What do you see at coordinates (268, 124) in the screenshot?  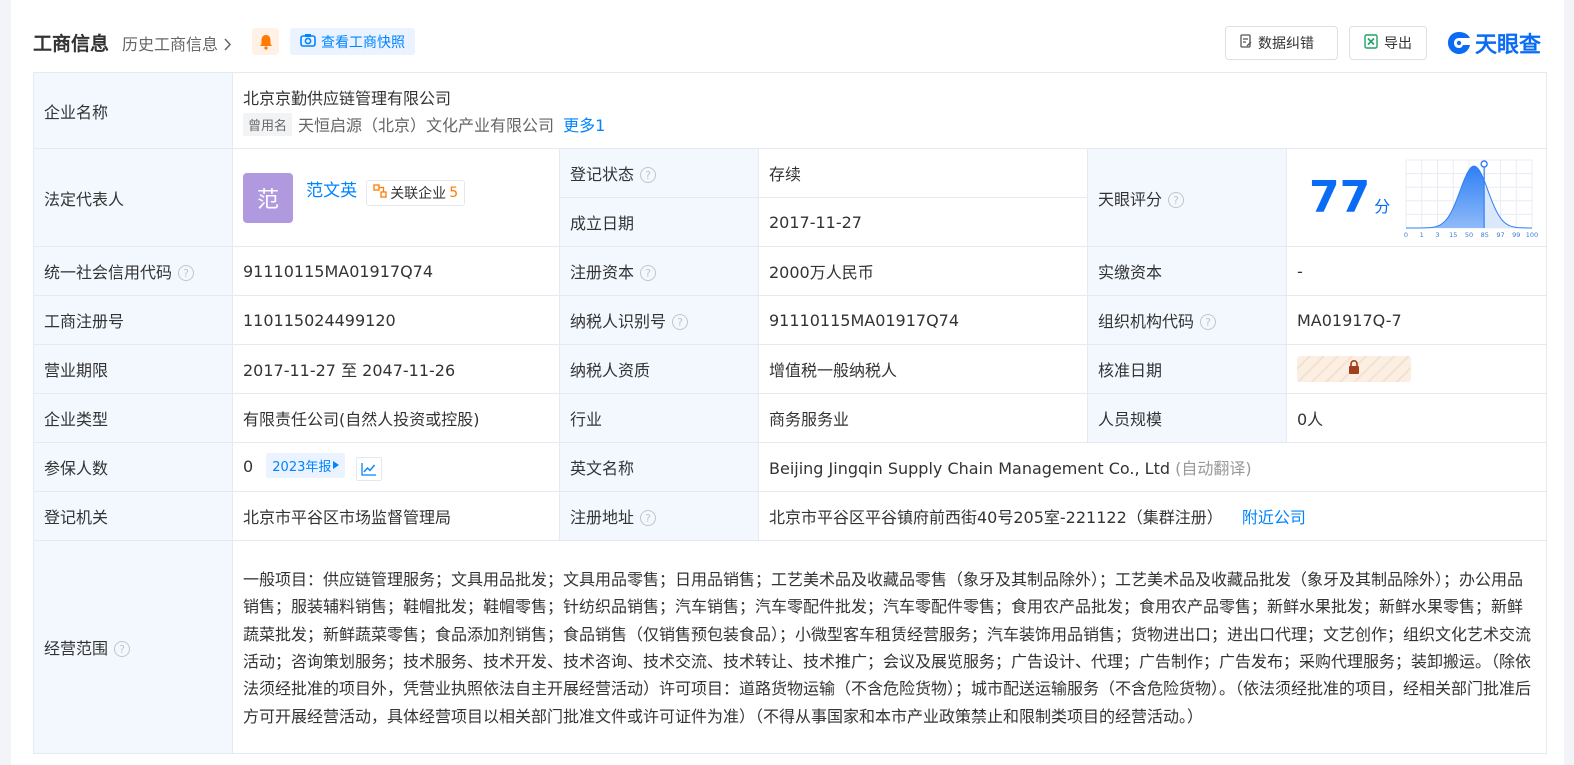 I see `former-name-tag: 曾用名` at bounding box center [268, 124].